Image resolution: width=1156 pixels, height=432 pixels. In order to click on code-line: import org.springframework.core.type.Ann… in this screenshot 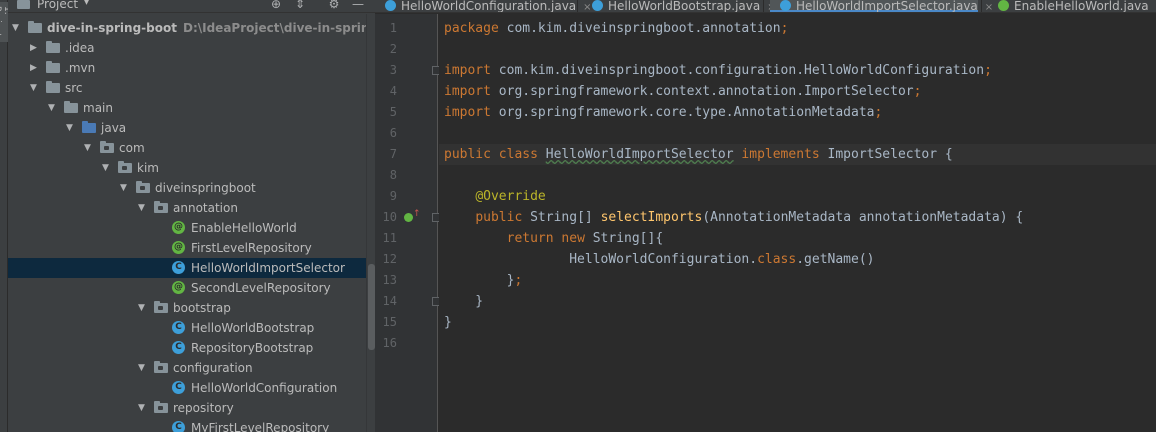, I will do `click(663, 112)`.